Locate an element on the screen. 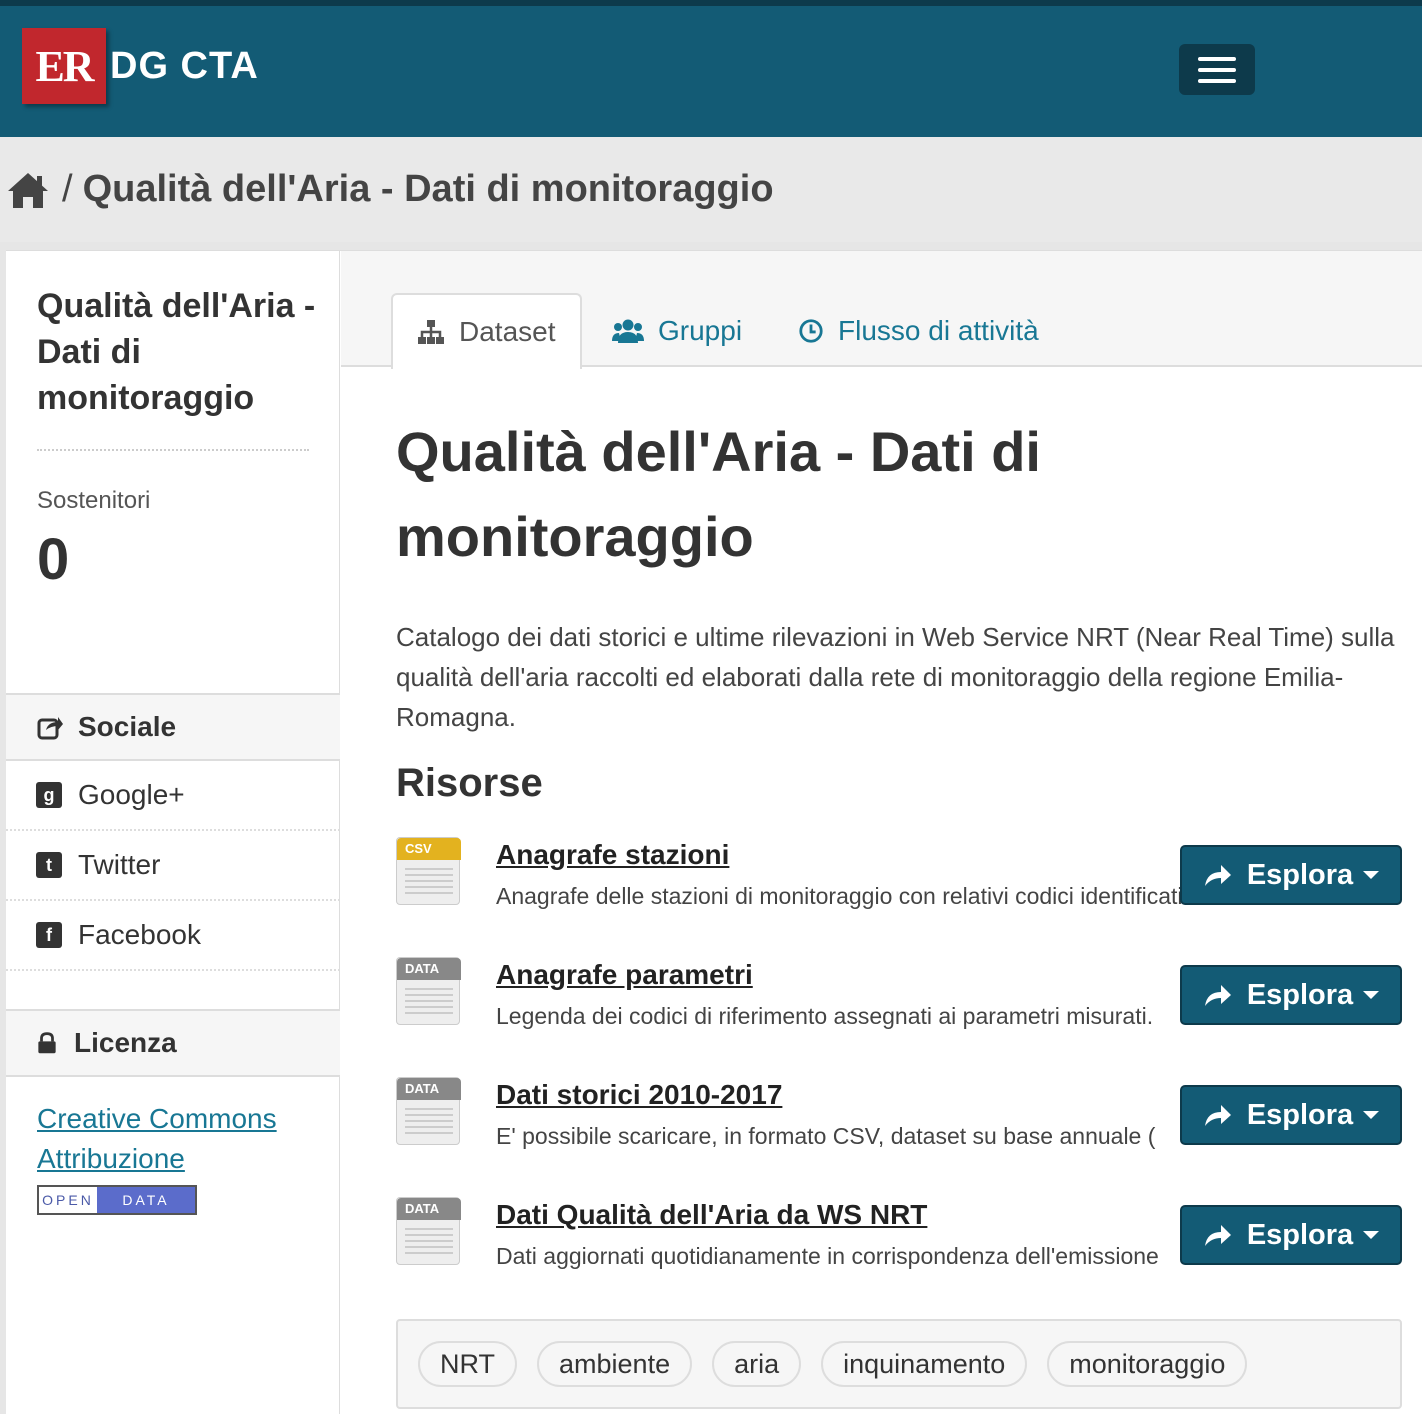 The height and width of the screenshot is (1414, 1422). tag-nrt: NRT is located at coordinates (468, 1364).